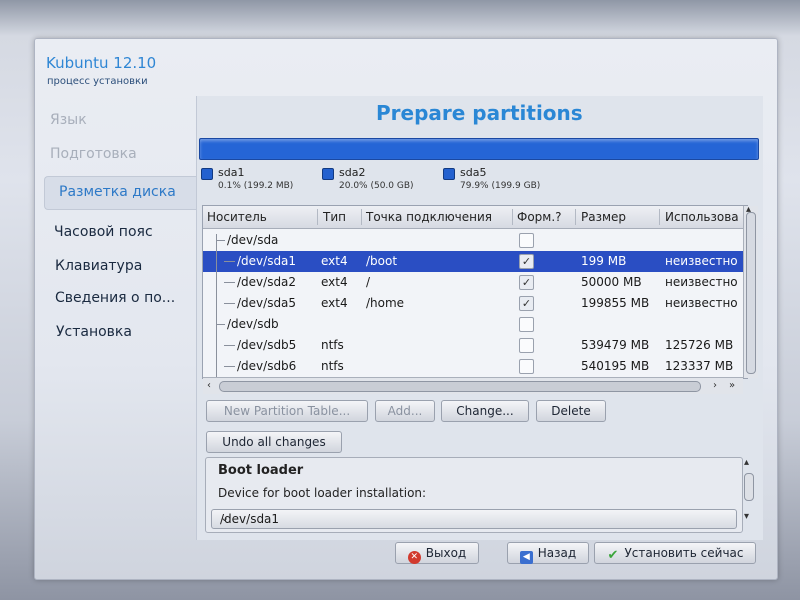 The image size is (800, 600). I want to click on arrow-left-icon: ◀, so click(526, 557).